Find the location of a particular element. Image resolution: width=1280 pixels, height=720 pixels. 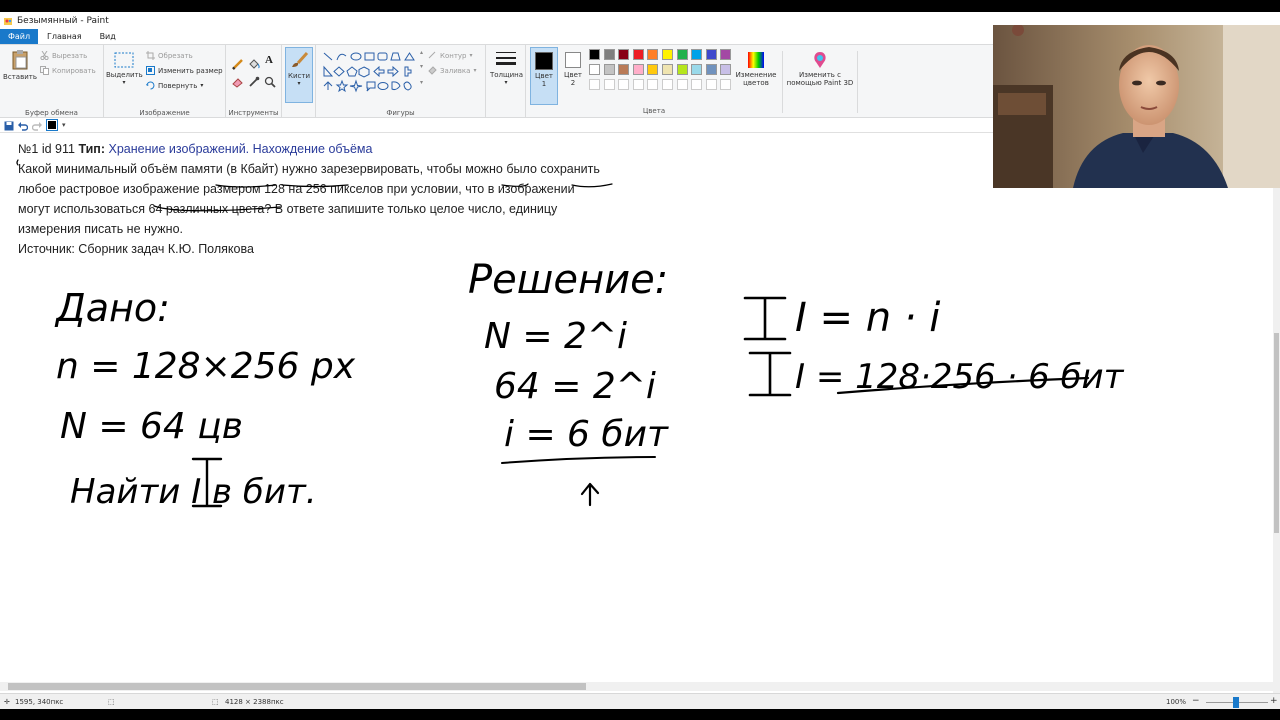

text-tool: A is located at coordinates (269, 60).